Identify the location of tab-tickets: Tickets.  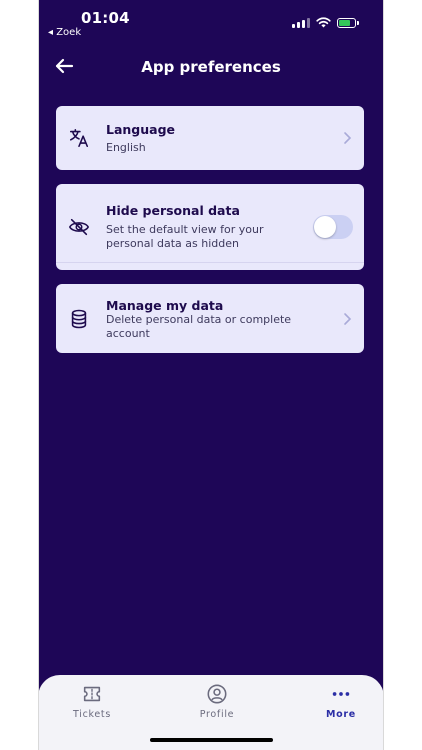
(92, 703).